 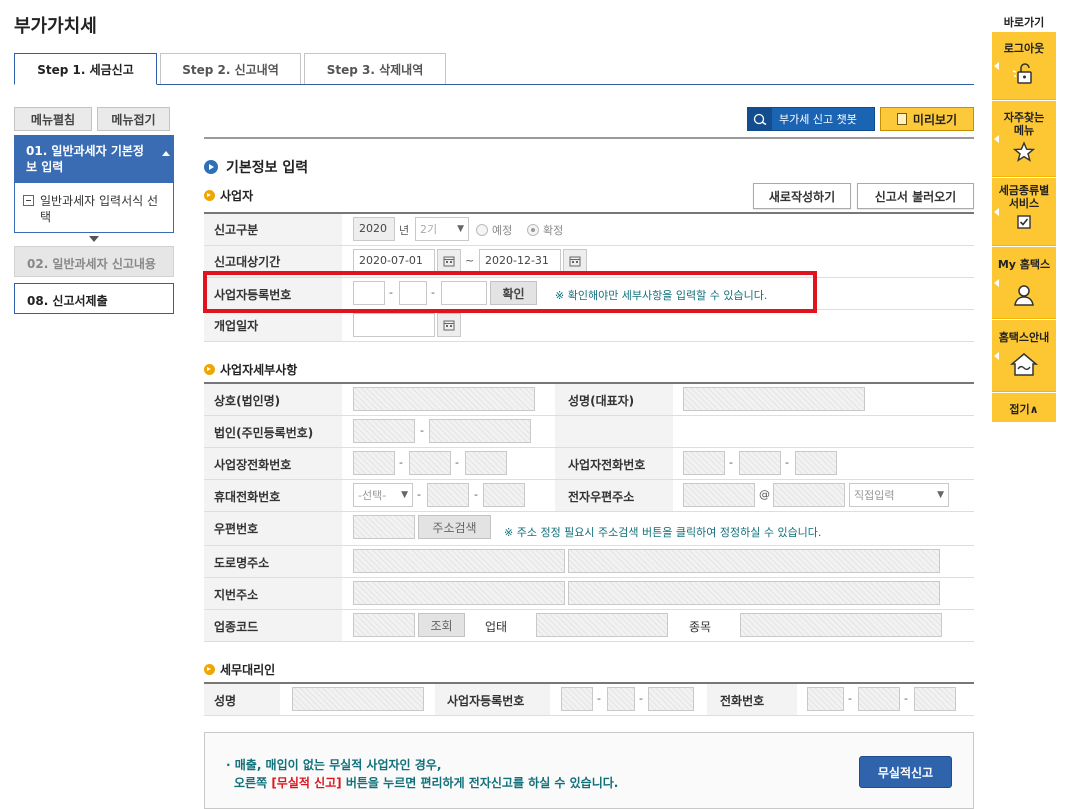 What do you see at coordinates (209, 195) in the screenshot?
I see `bullet-icon` at bounding box center [209, 195].